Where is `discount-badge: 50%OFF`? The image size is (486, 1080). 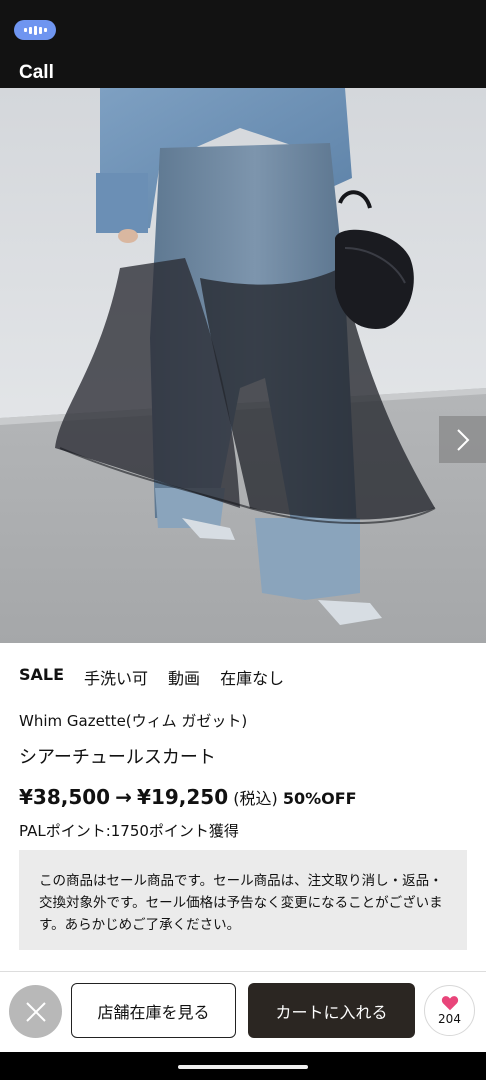
discount-badge: 50%OFF is located at coordinates (319, 798).